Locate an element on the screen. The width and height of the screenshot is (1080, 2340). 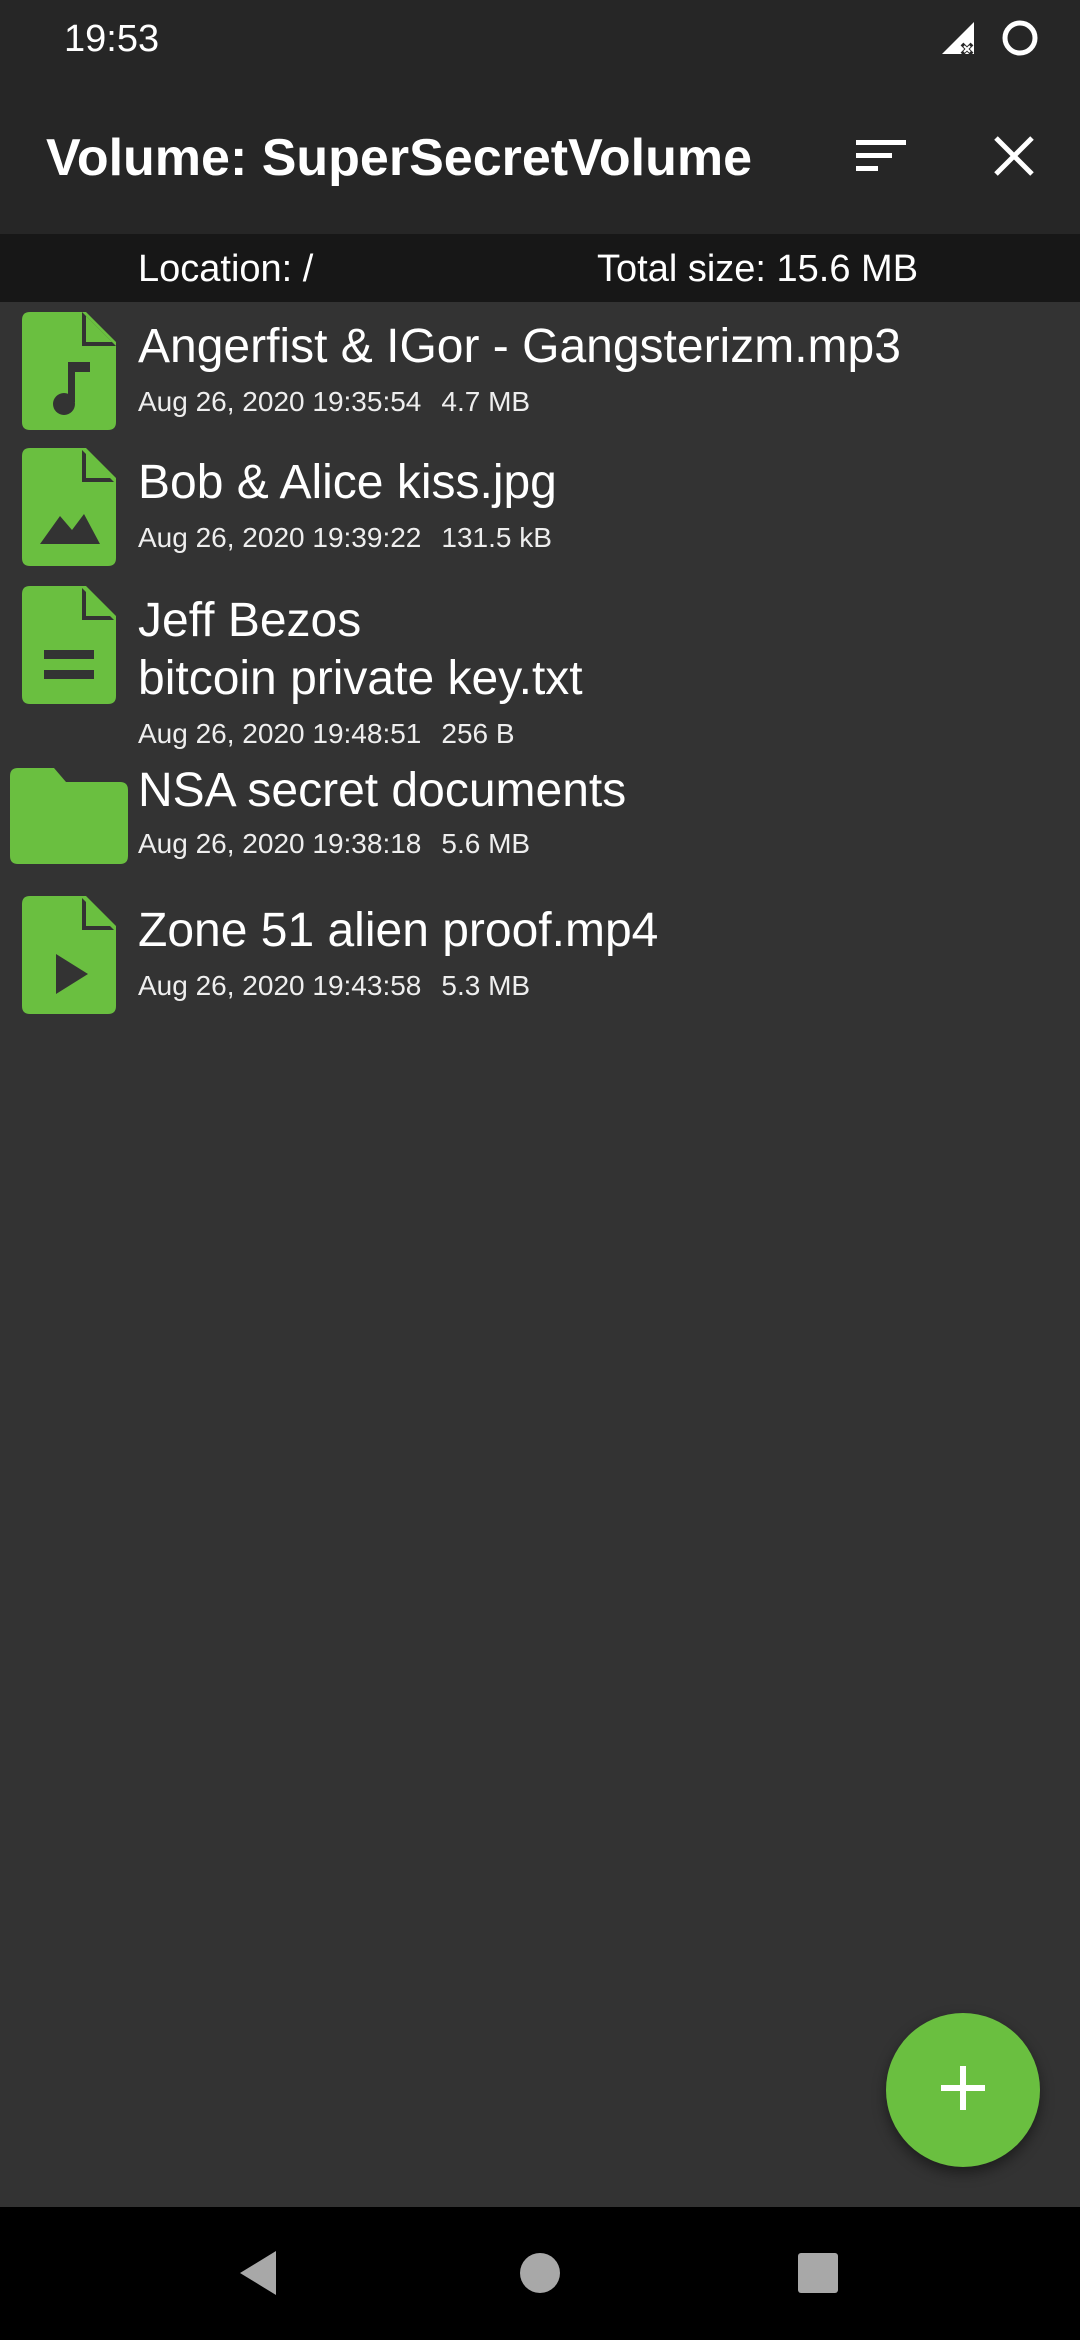
file-size: 5.6 MB is located at coordinates (486, 843).